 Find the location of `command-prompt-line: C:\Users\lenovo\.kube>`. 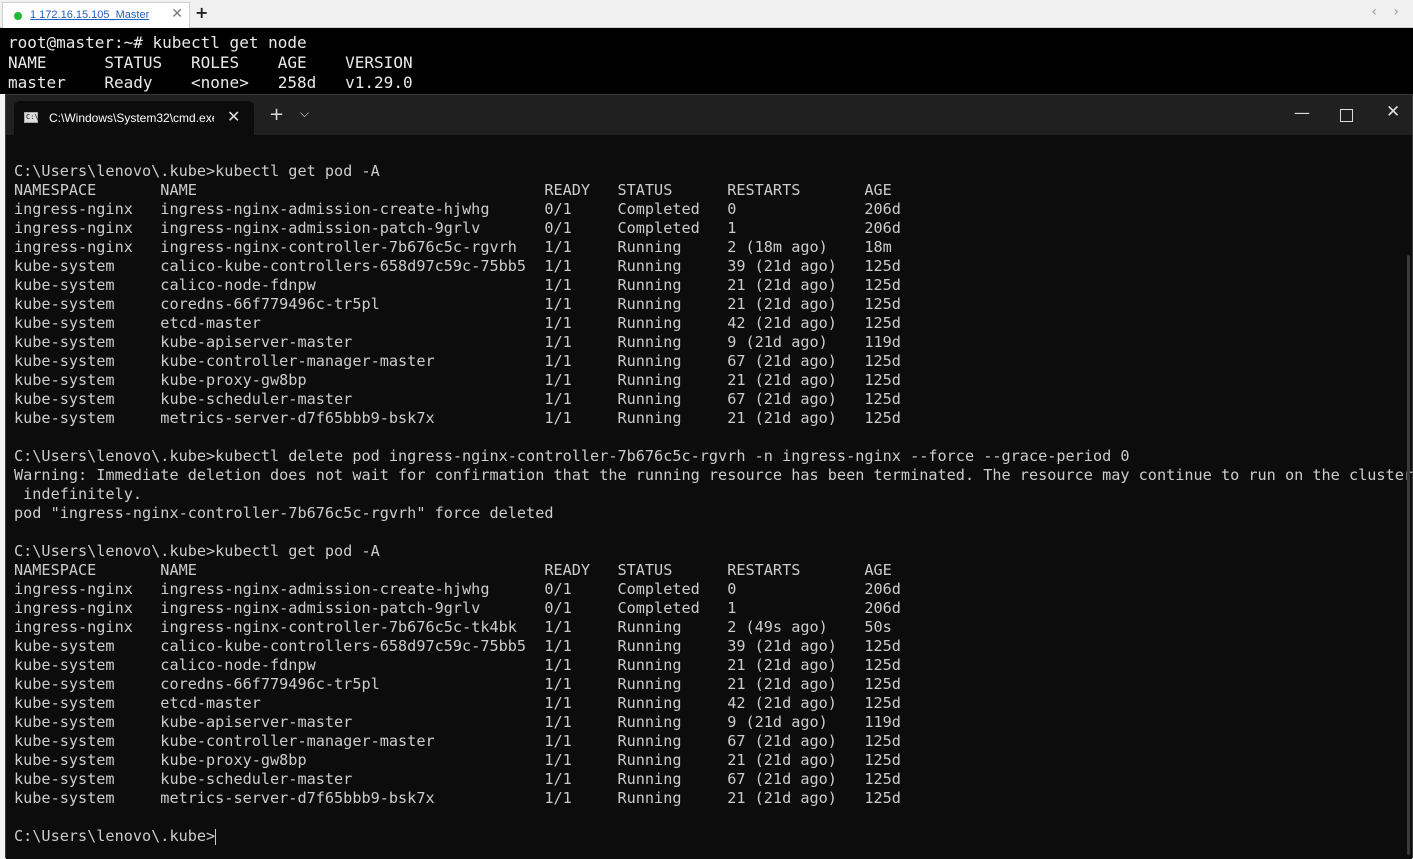

command-prompt-line: C:\Users\lenovo\.kube> is located at coordinates (713, 836).